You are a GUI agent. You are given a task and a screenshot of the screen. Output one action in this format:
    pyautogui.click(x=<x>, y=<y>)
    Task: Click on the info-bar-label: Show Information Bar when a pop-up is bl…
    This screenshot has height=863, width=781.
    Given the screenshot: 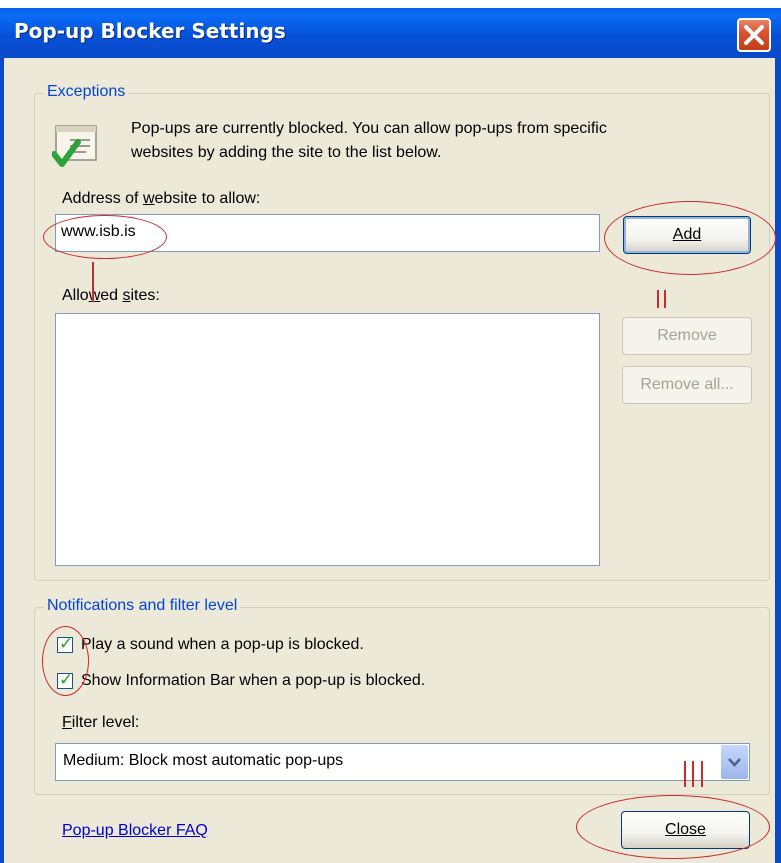 What is the action you would take?
    pyautogui.click(x=253, y=681)
    